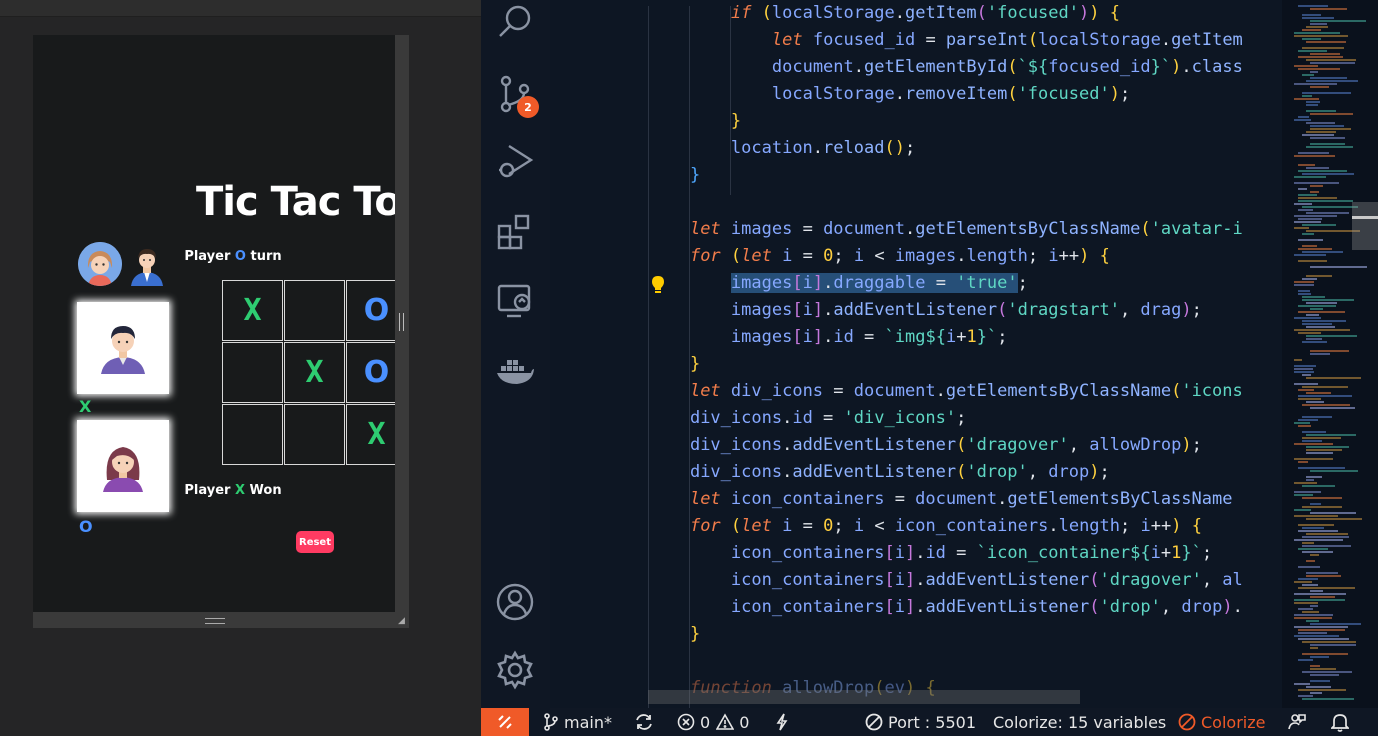 The width and height of the screenshot is (1378, 736). What do you see at coordinates (784, 722) in the screenshot?
I see `lightning-button` at bounding box center [784, 722].